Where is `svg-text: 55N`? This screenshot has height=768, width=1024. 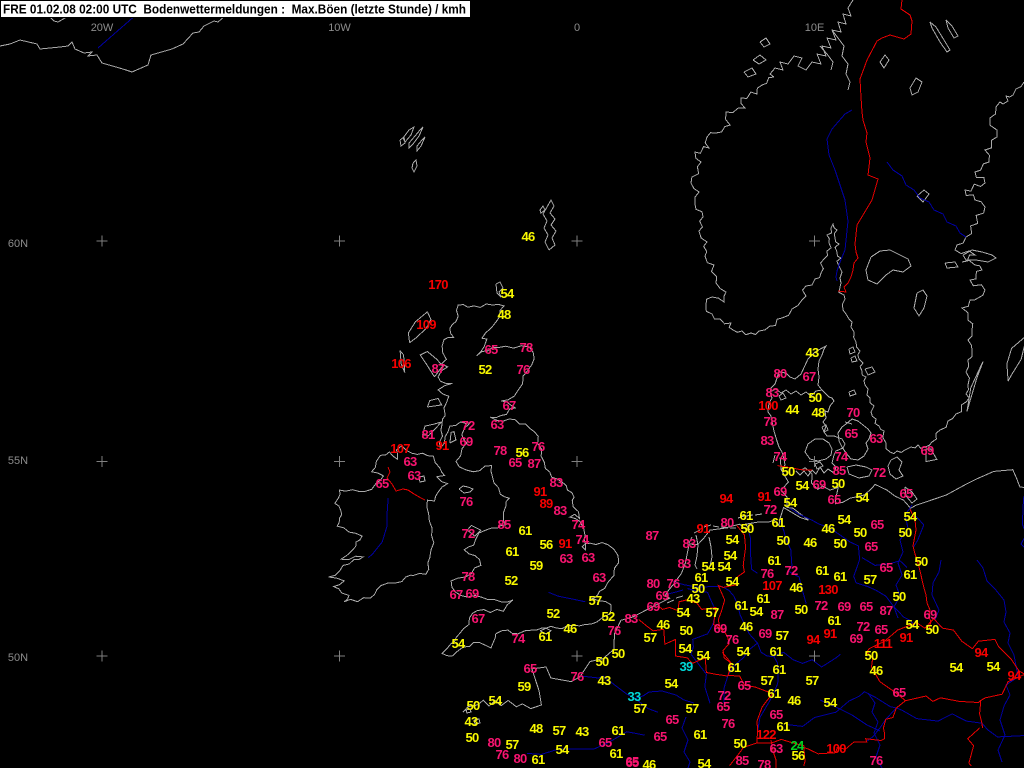
svg-text: 55N is located at coordinates (18, 461).